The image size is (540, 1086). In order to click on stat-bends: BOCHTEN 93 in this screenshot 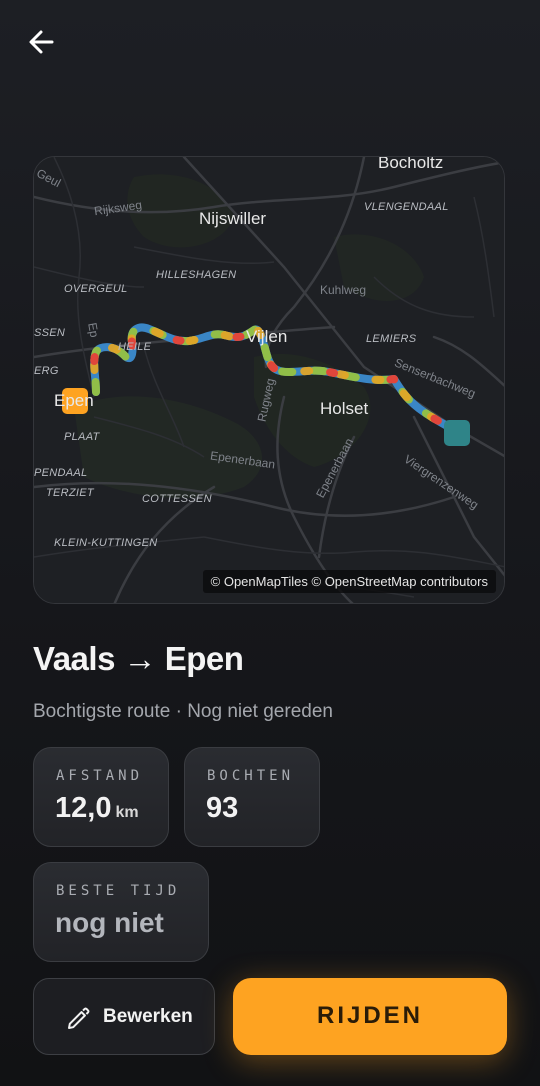, I will do `click(252, 797)`.